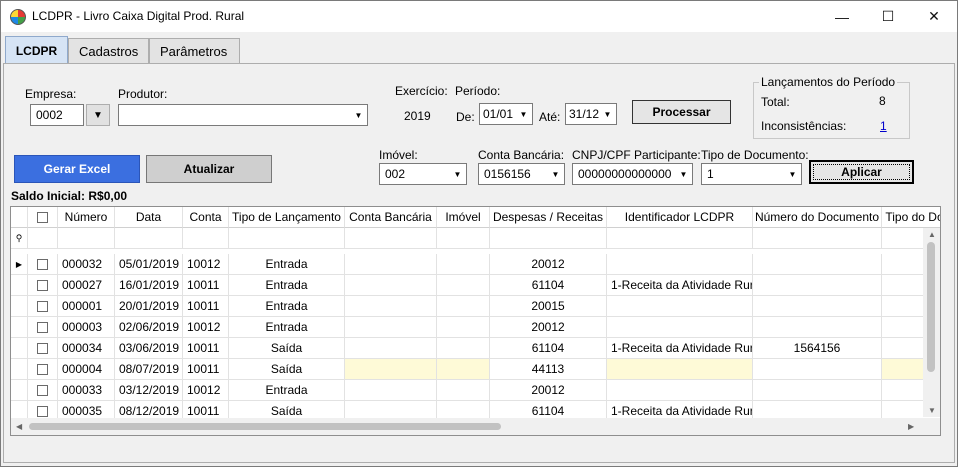  Describe the element at coordinates (506, 114) in the screenshot. I see `periodo-de-select: 01/01 ▼` at that location.